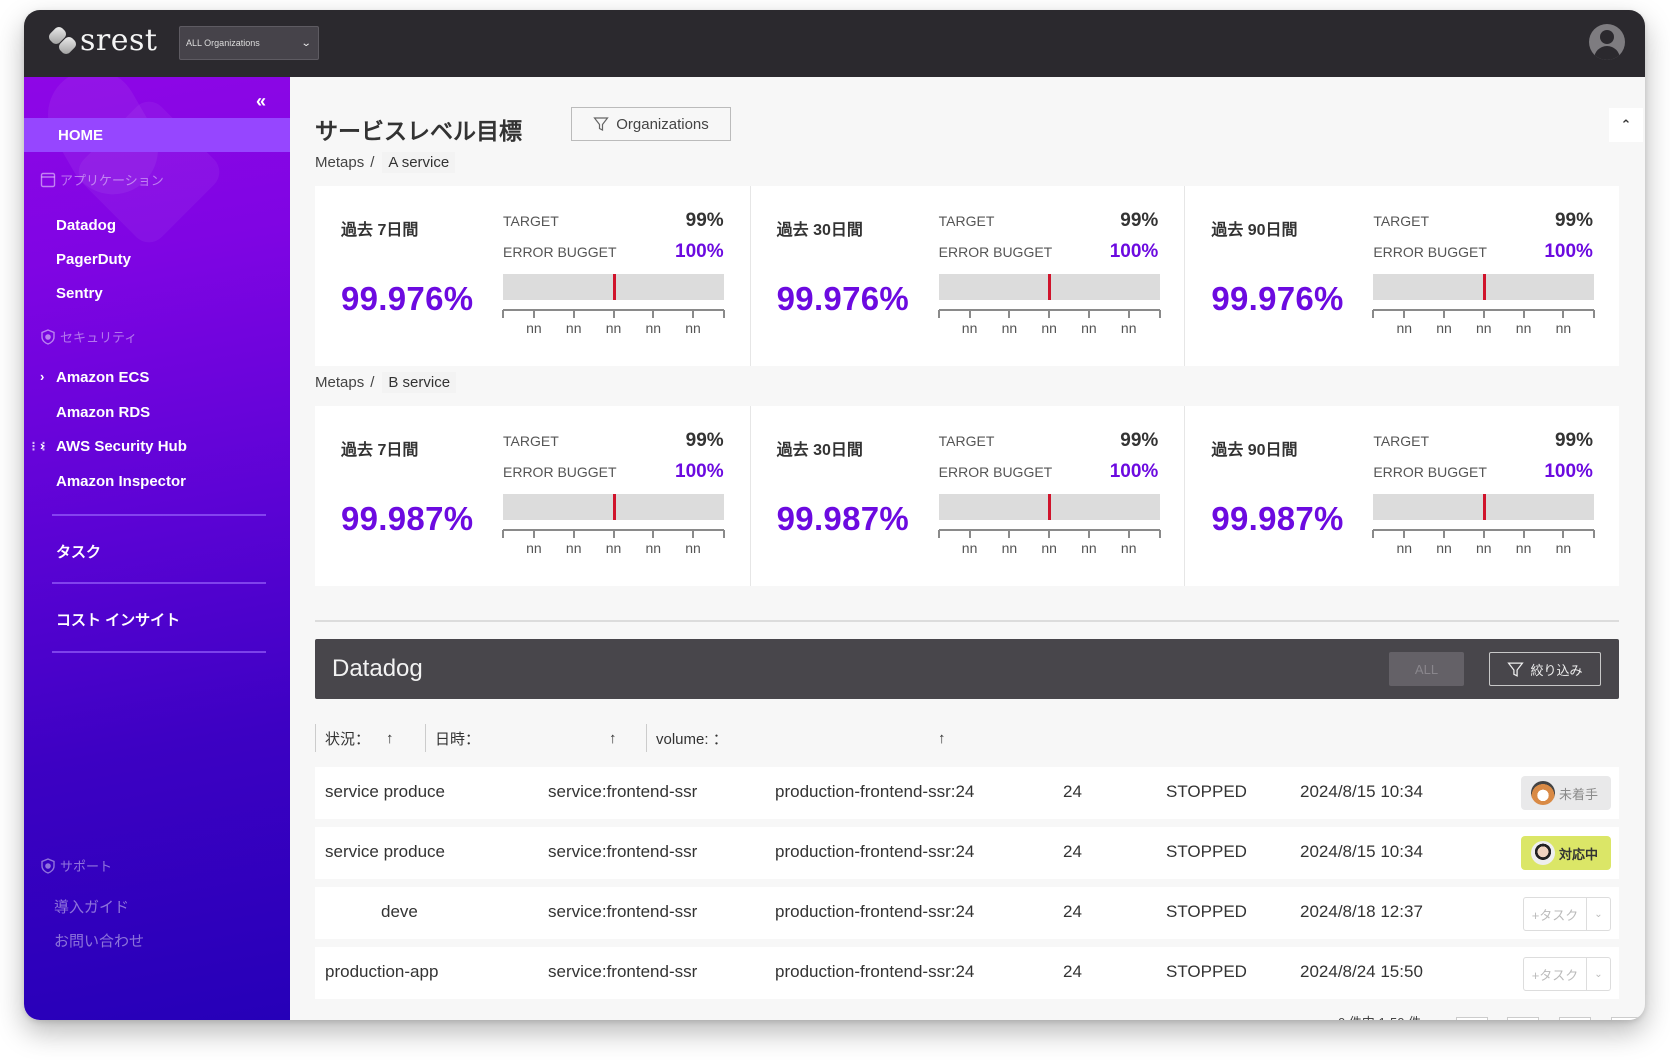  What do you see at coordinates (99, 940) in the screenshot?
I see `sidebar-item-contact: お問い合わせ` at bounding box center [99, 940].